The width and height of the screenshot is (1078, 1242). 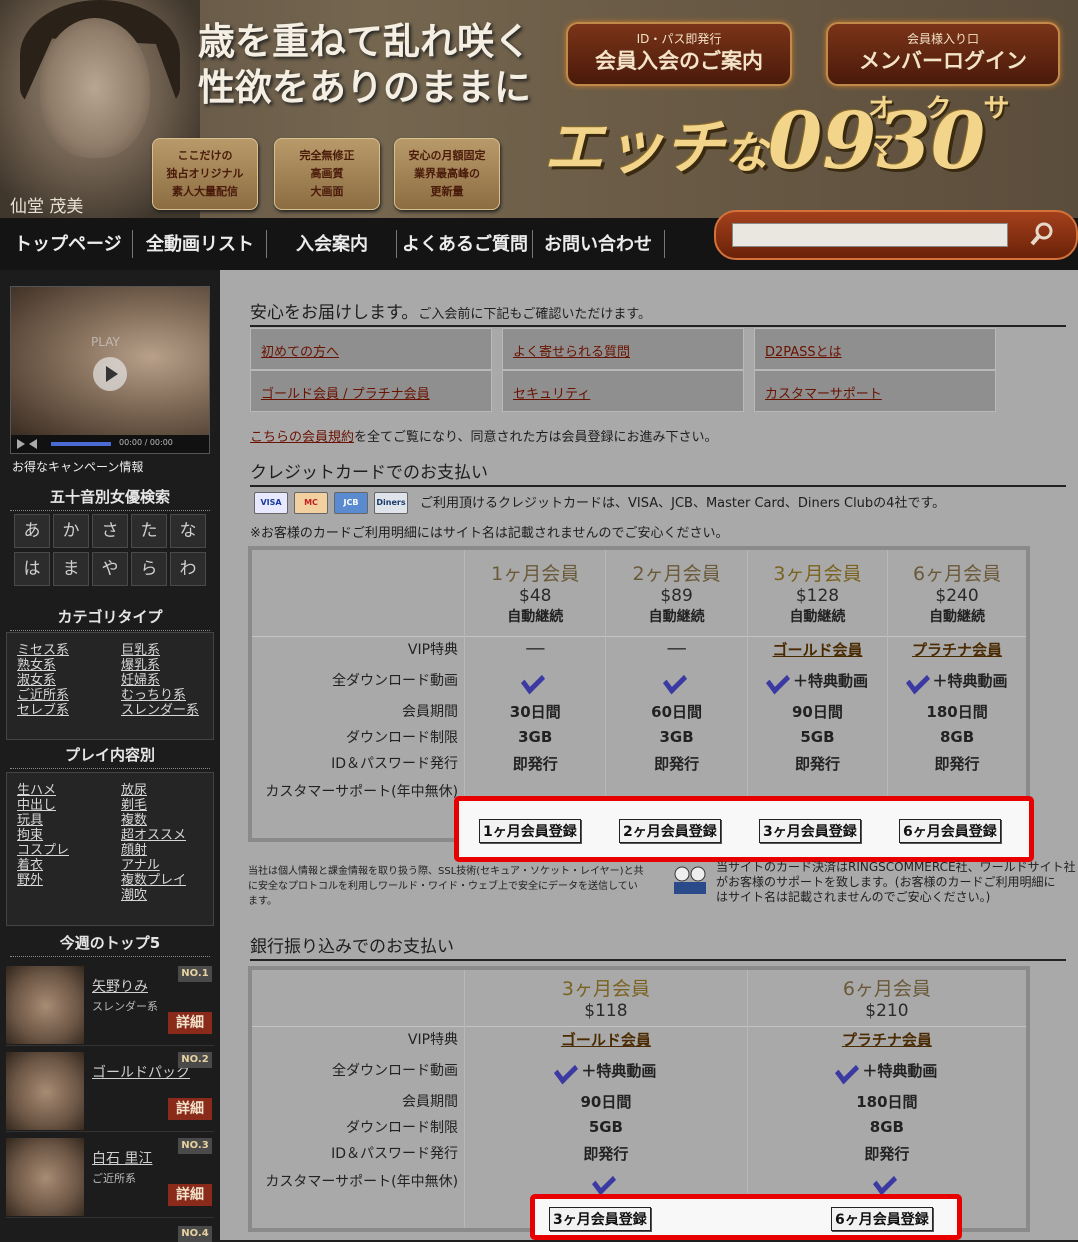 What do you see at coordinates (200, 243) in the screenshot?
I see `nav-video-list: 全動画リスト` at bounding box center [200, 243].